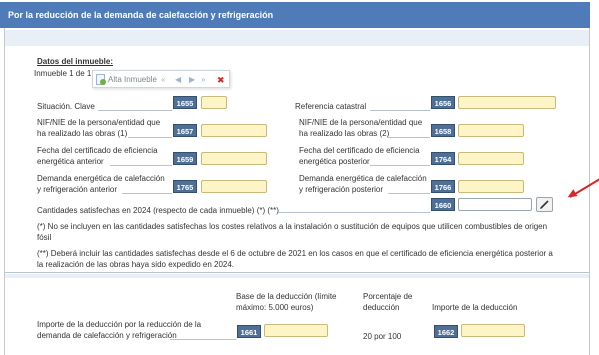  What do you see at coordinates (495, 204) in the screenshot?
I see `cantidades-satisfechas-field` at bounding box center [495, 204].